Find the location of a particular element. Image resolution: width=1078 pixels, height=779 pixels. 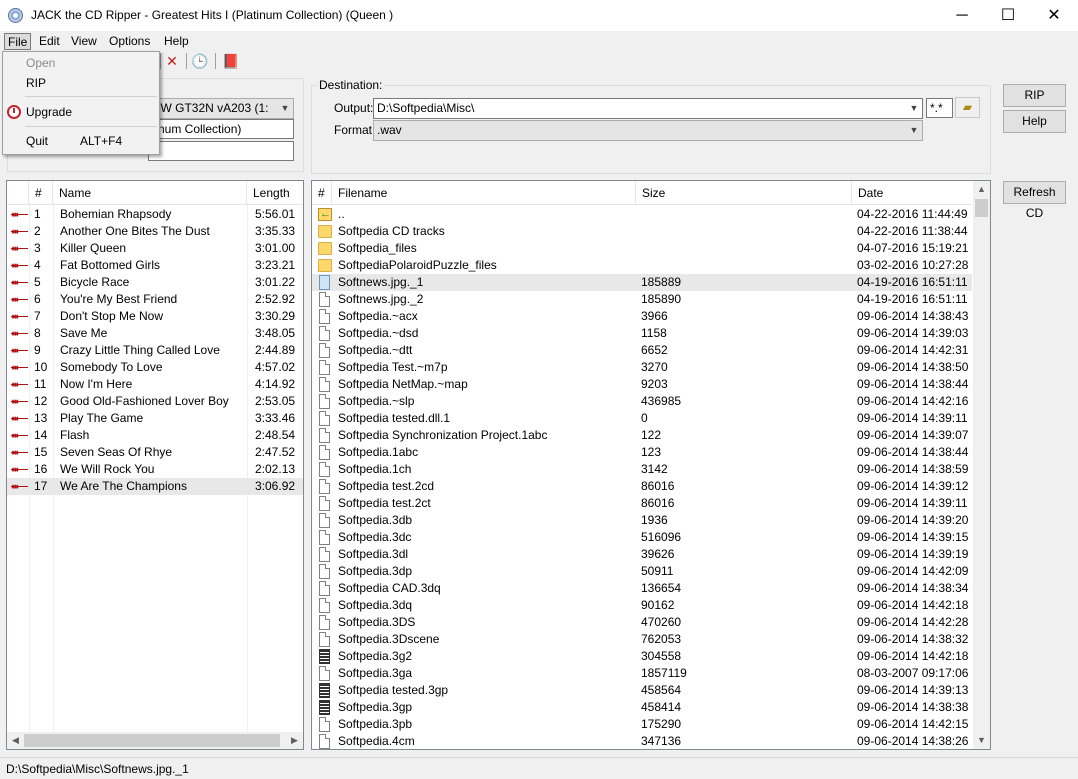

table-row: 12 Good Old-Fashioned Lover Boy 2:53.05 is located at coordinates (155, 401).